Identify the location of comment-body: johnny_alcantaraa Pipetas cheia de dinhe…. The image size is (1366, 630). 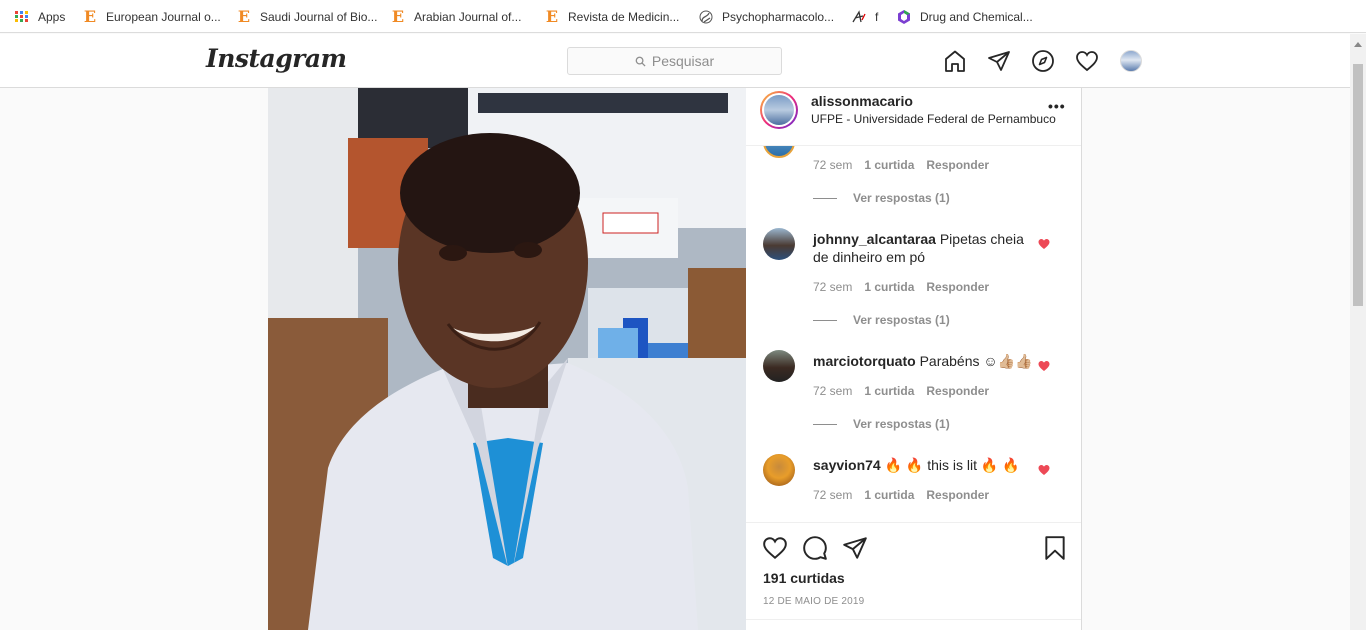
(923, 248).